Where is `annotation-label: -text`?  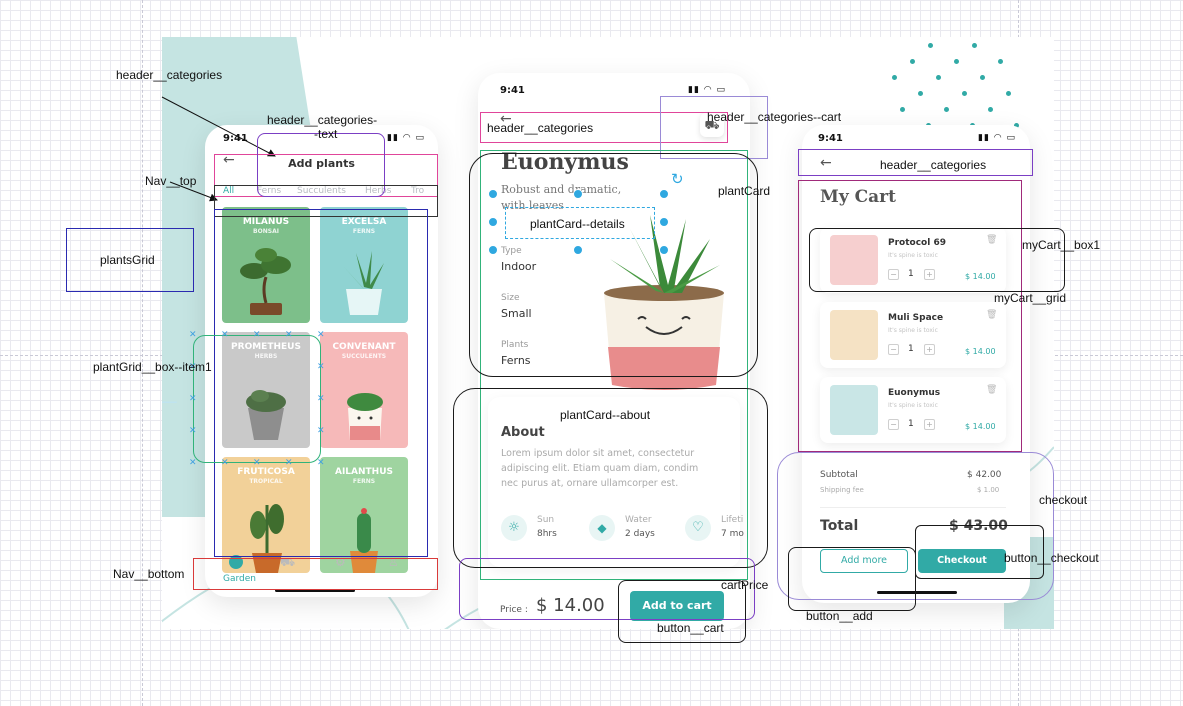 annotation-label: -text is located at coordinates (326, 134).